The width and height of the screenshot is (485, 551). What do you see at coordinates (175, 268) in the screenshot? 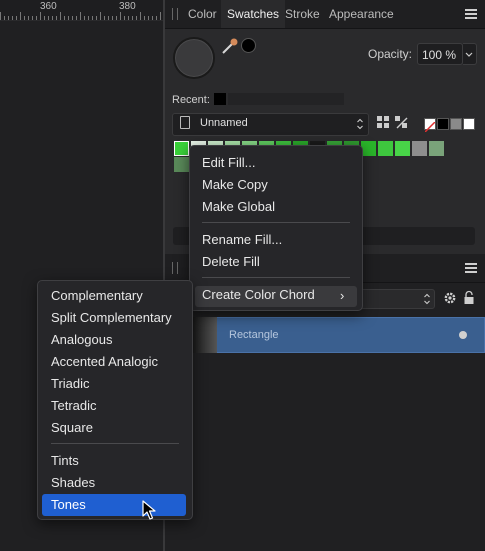
I see `layers-grip-icon` at bounding box center [175, 268].